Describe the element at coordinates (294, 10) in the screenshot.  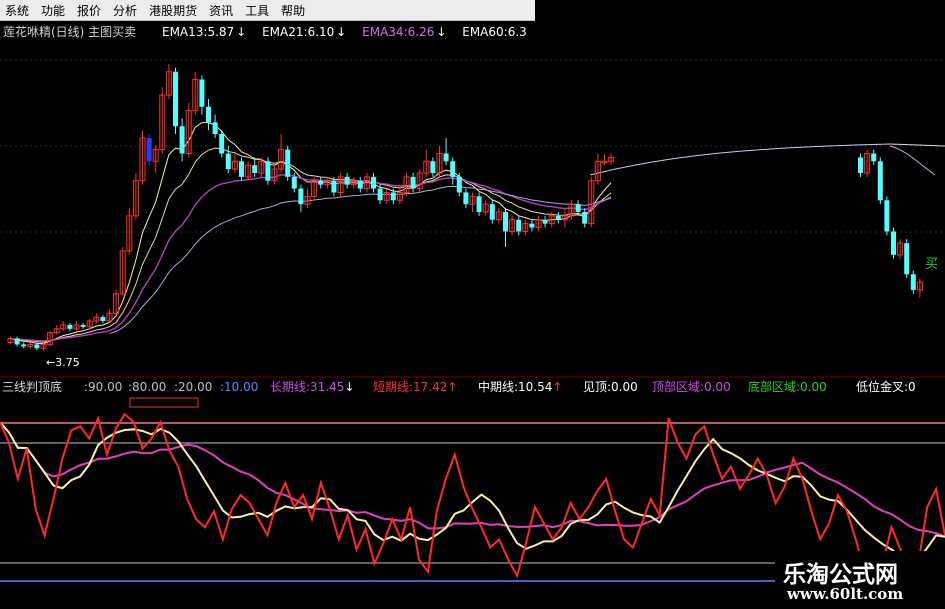
I see `menu-help: 帮助` at that location.